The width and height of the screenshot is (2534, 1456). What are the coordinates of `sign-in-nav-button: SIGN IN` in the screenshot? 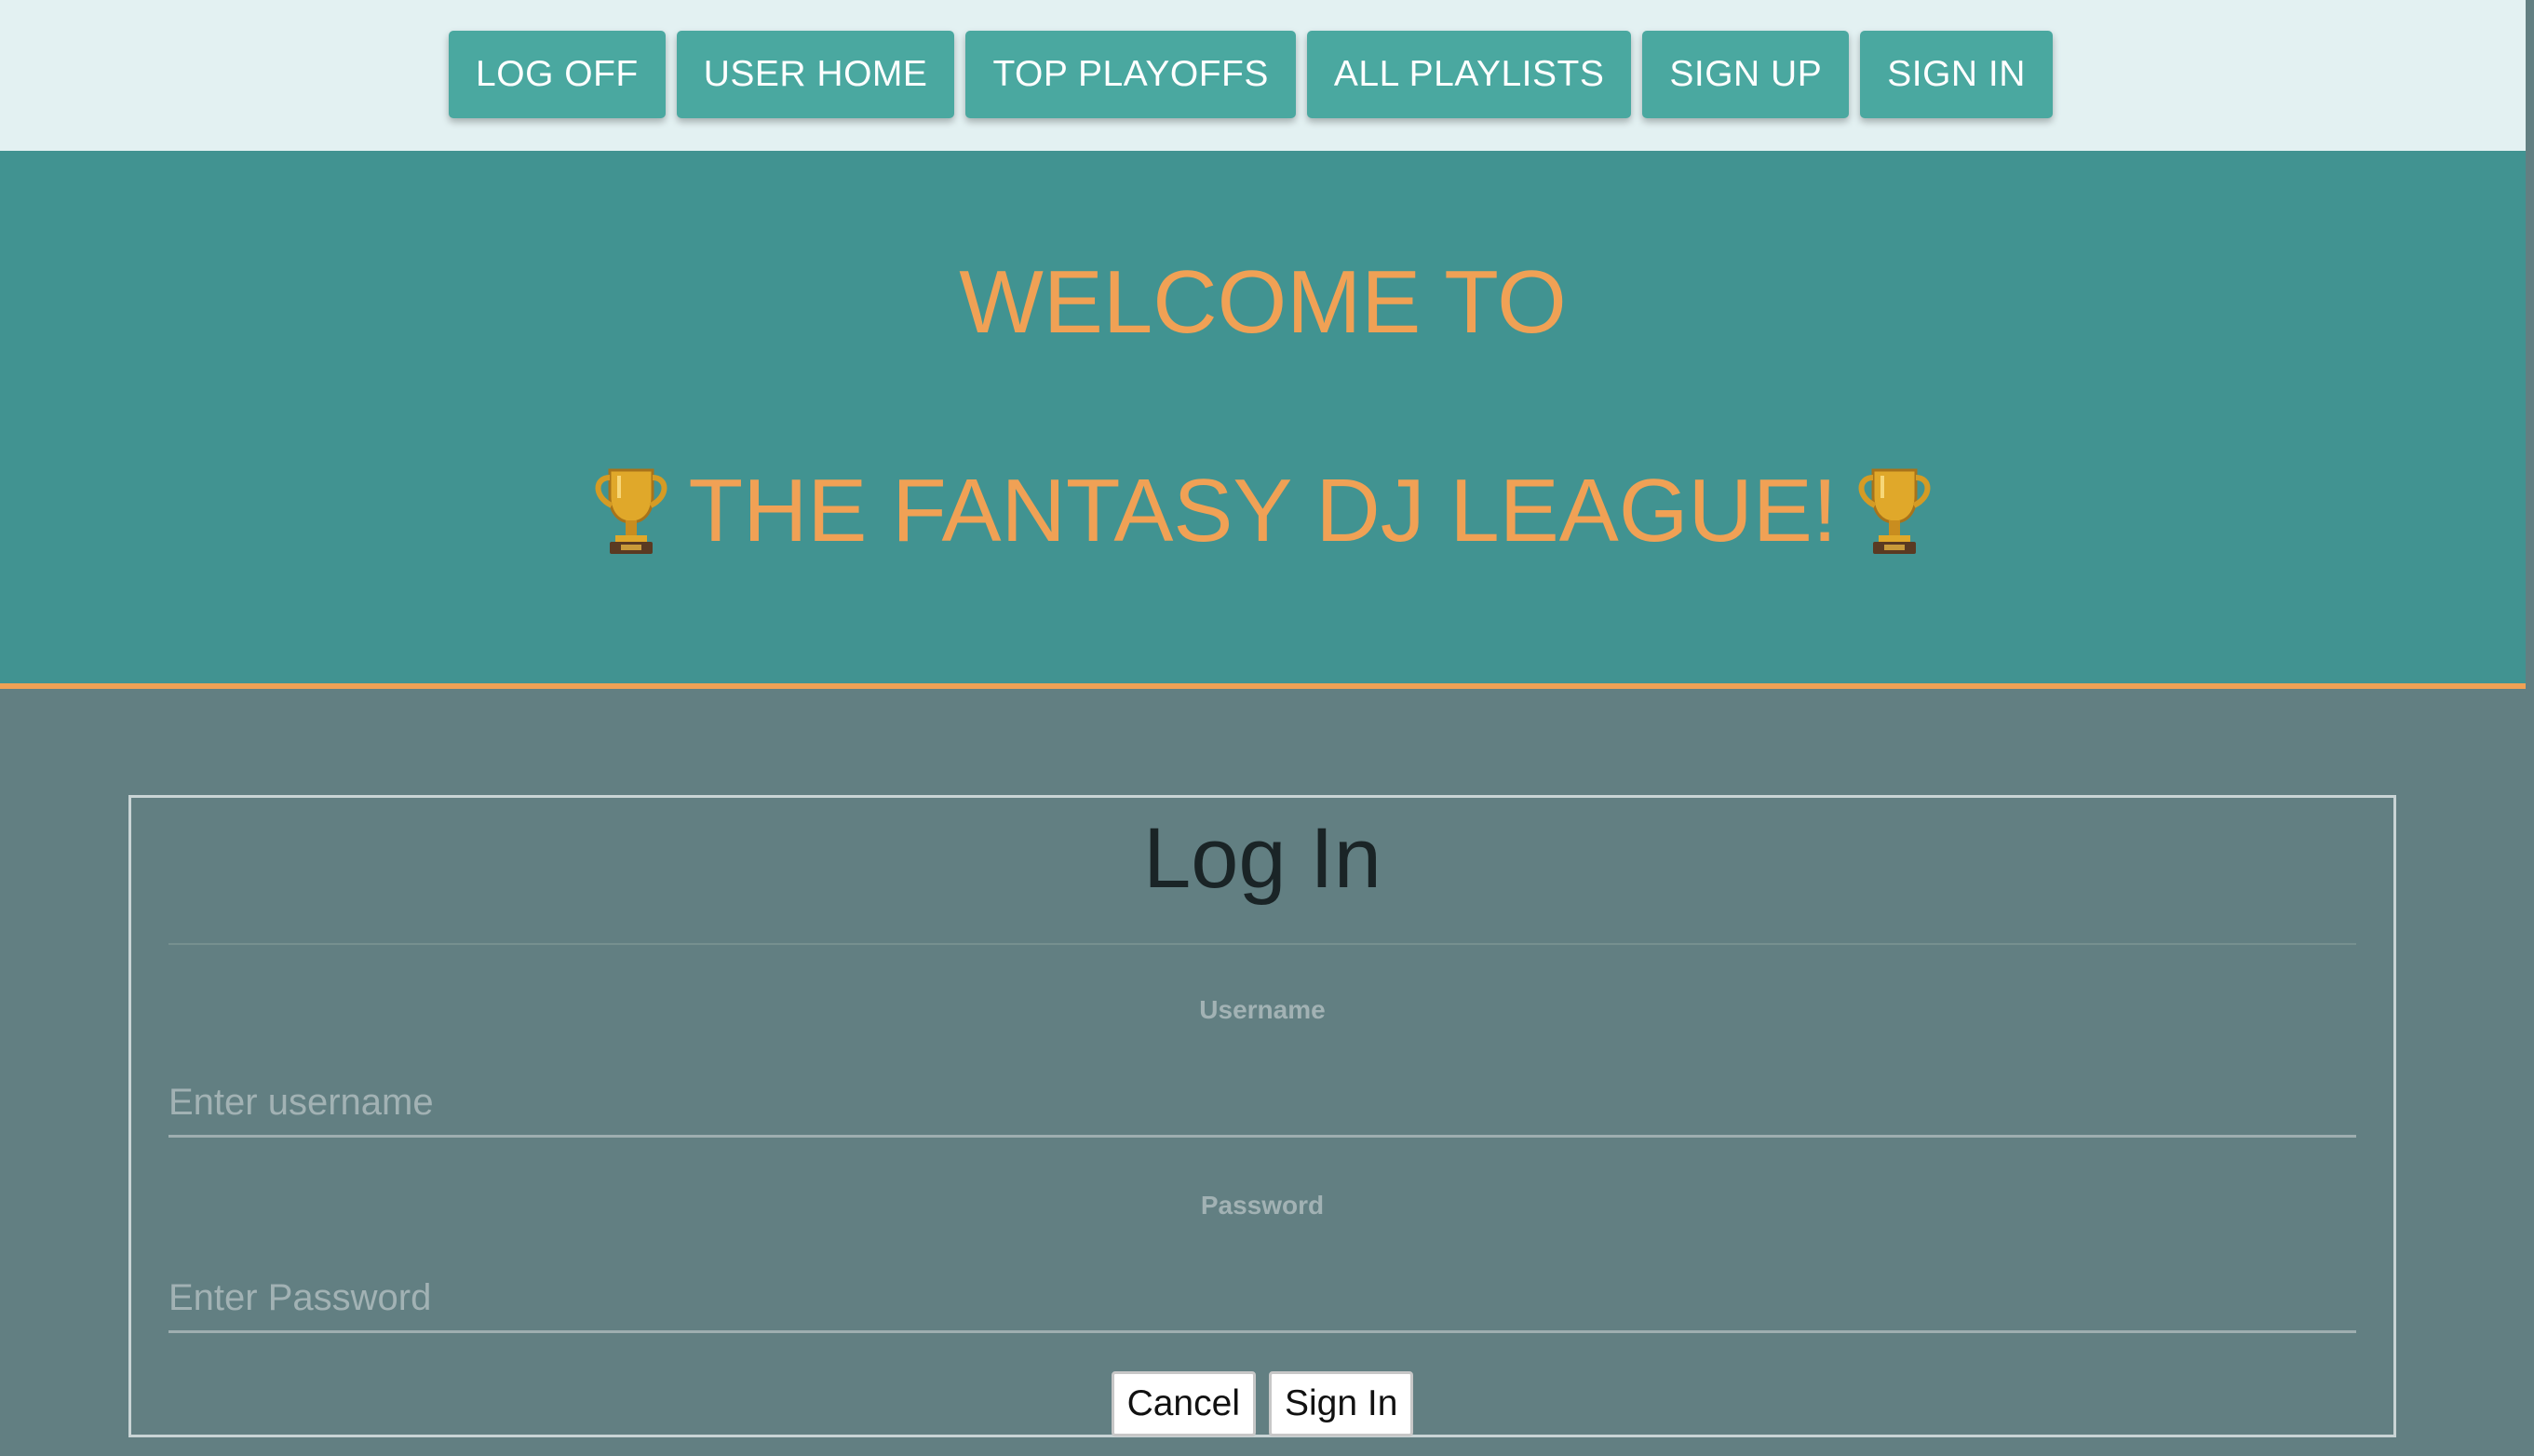 It's located at (1956, 74).